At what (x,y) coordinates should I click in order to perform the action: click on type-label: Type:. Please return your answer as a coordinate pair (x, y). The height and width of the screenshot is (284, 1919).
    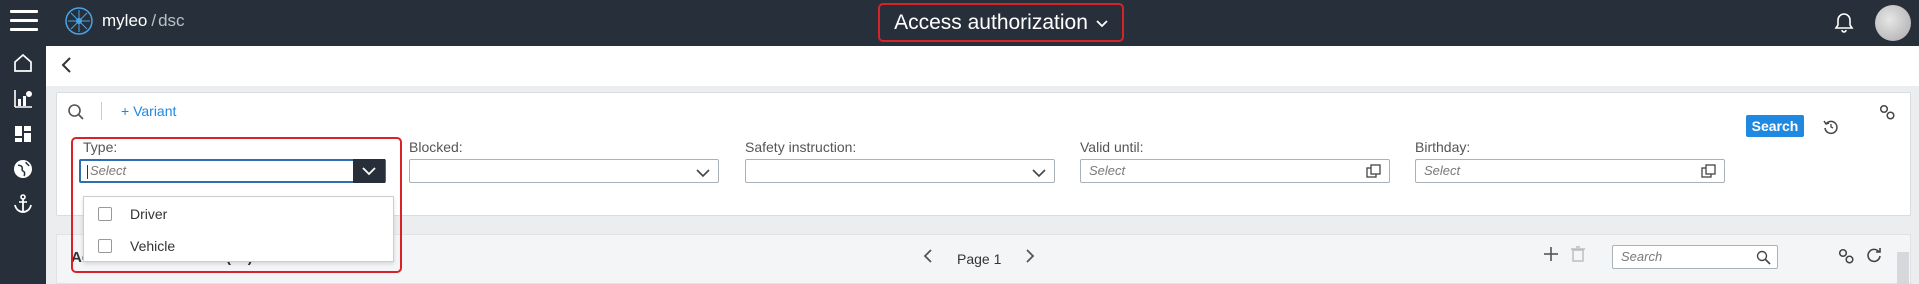
    Looking at the image, I should click on (100, 147).